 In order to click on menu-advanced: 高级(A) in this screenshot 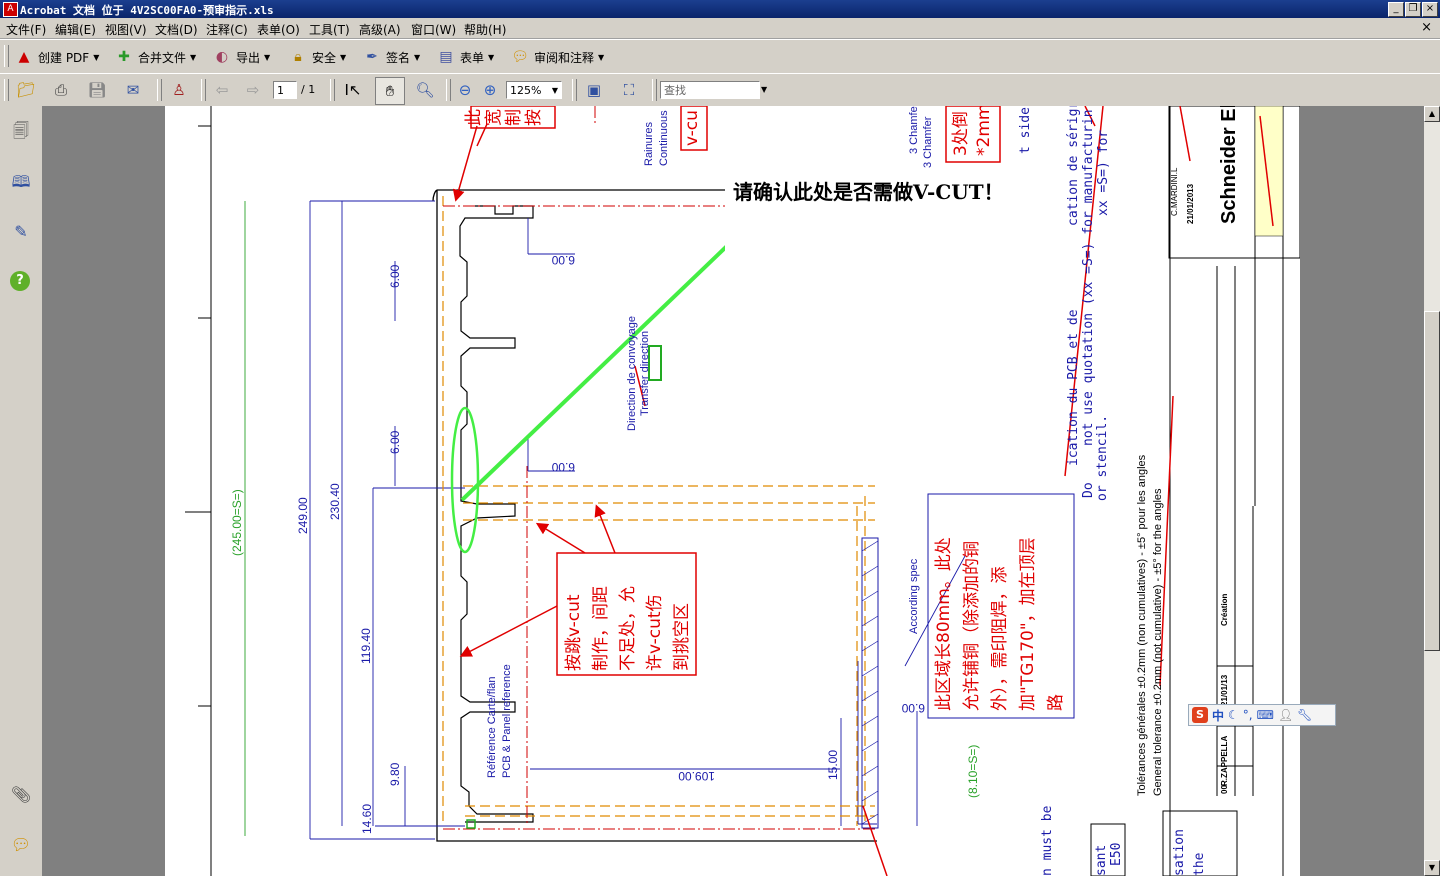, I will do `click(380, 29)`.